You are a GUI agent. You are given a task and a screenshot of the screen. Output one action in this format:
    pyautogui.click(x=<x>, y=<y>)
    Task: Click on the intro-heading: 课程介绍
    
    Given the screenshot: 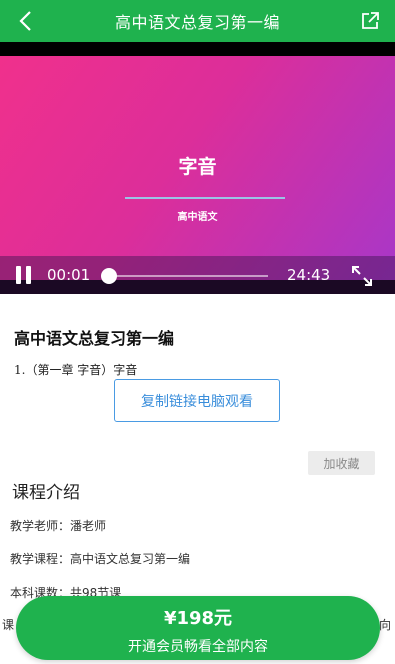 What is the action you would take?
    pyautogui.click(x=46, y=493)
    